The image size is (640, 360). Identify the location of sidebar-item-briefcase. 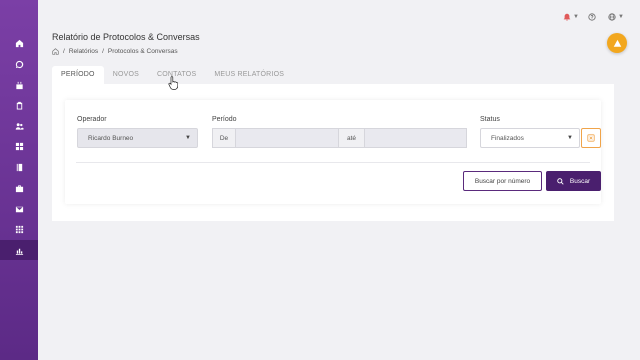
(19, 188).